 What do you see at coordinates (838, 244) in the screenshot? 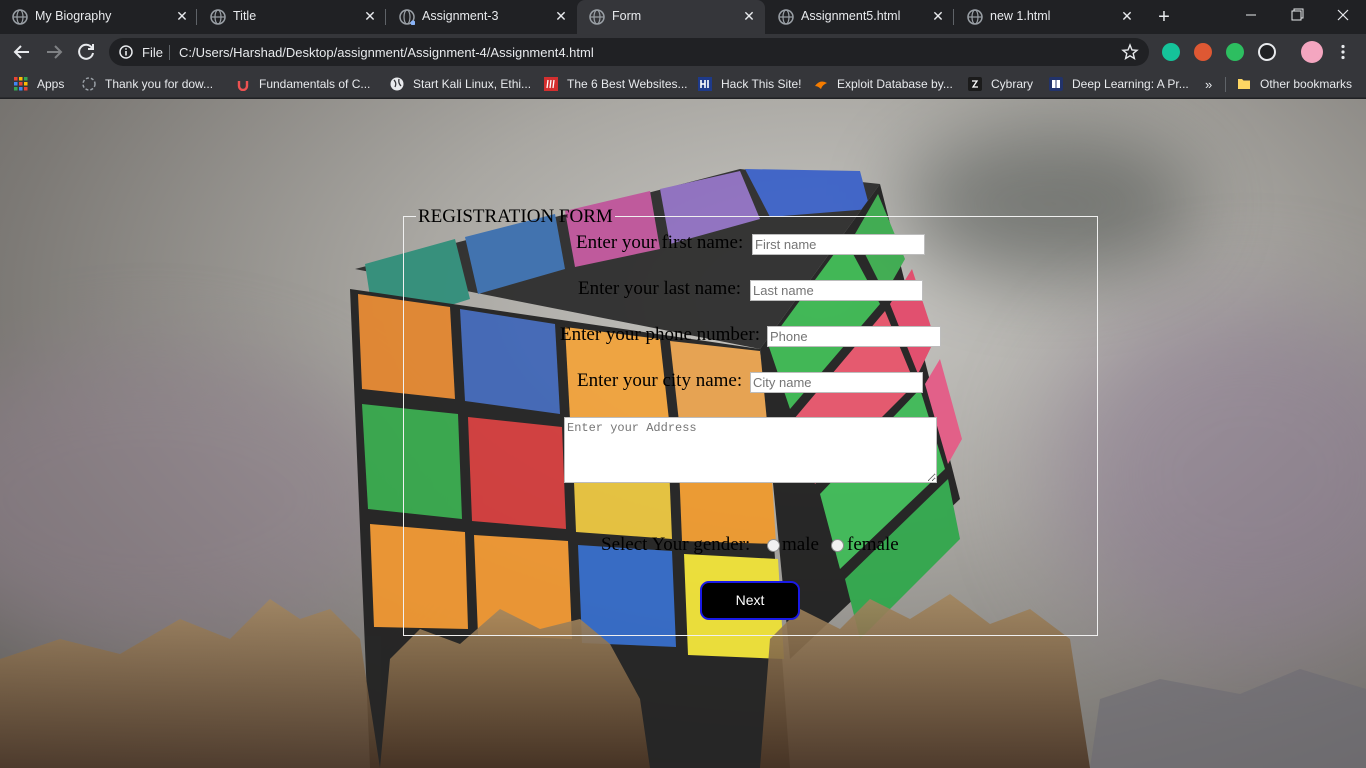
I see `first-name-input` at bounding box center [838, 244].